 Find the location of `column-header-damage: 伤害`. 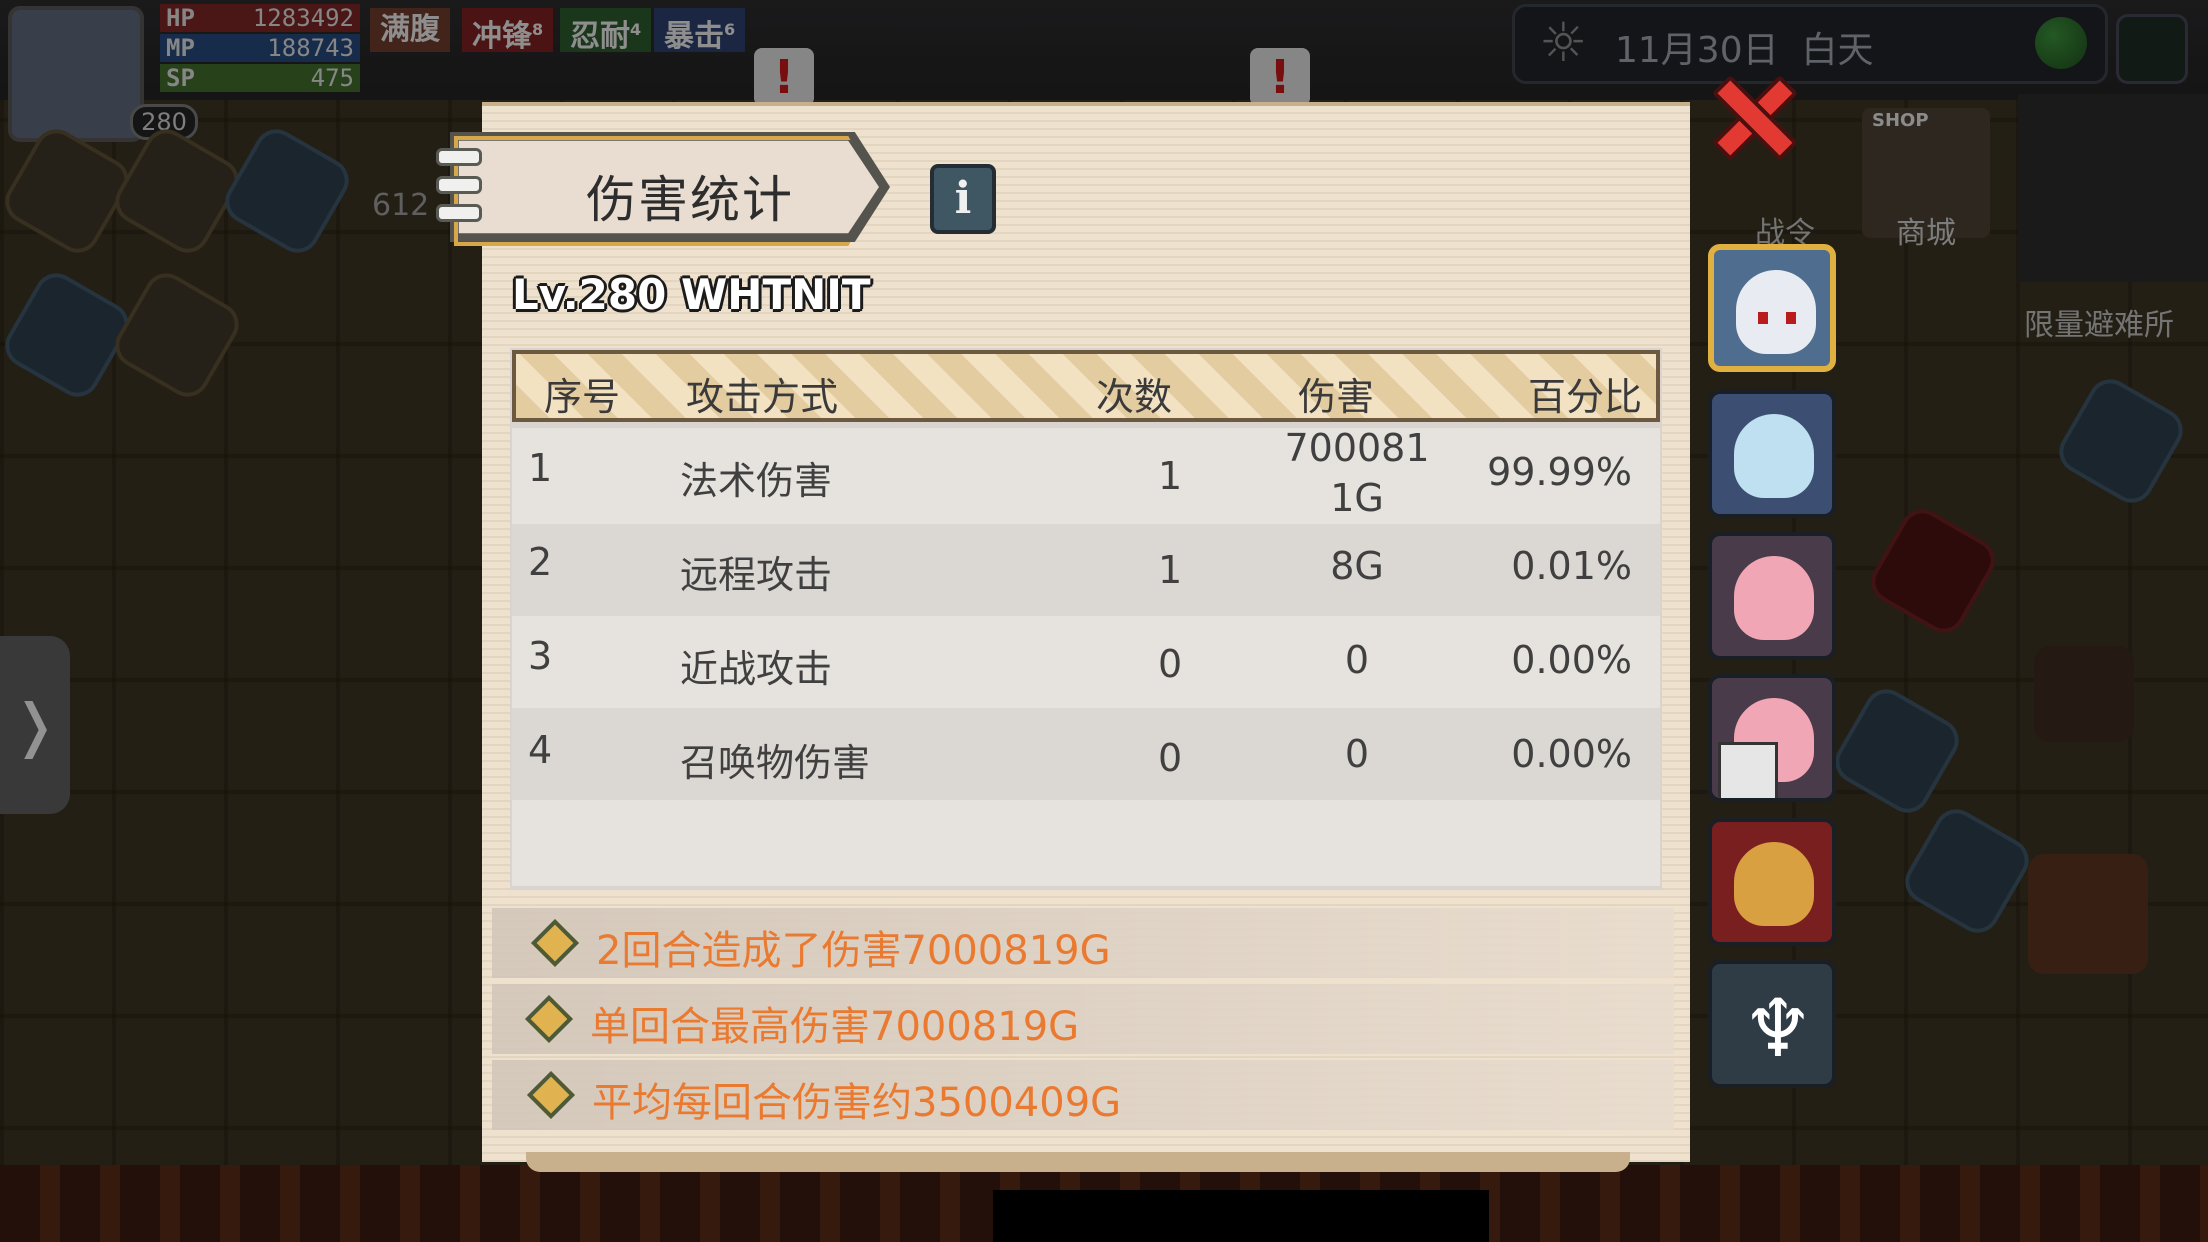

column-header-damage: 伤害 is located at coordinates (1336, 397).